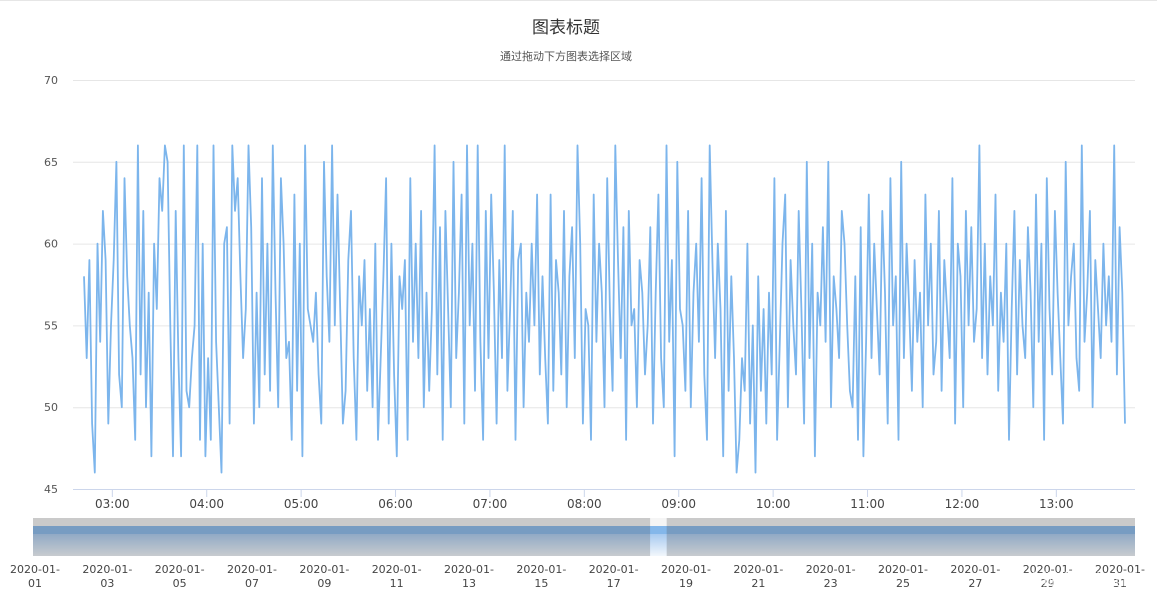  I want to click on navigator-date-label: 2020-01-21, so click(758, 576).